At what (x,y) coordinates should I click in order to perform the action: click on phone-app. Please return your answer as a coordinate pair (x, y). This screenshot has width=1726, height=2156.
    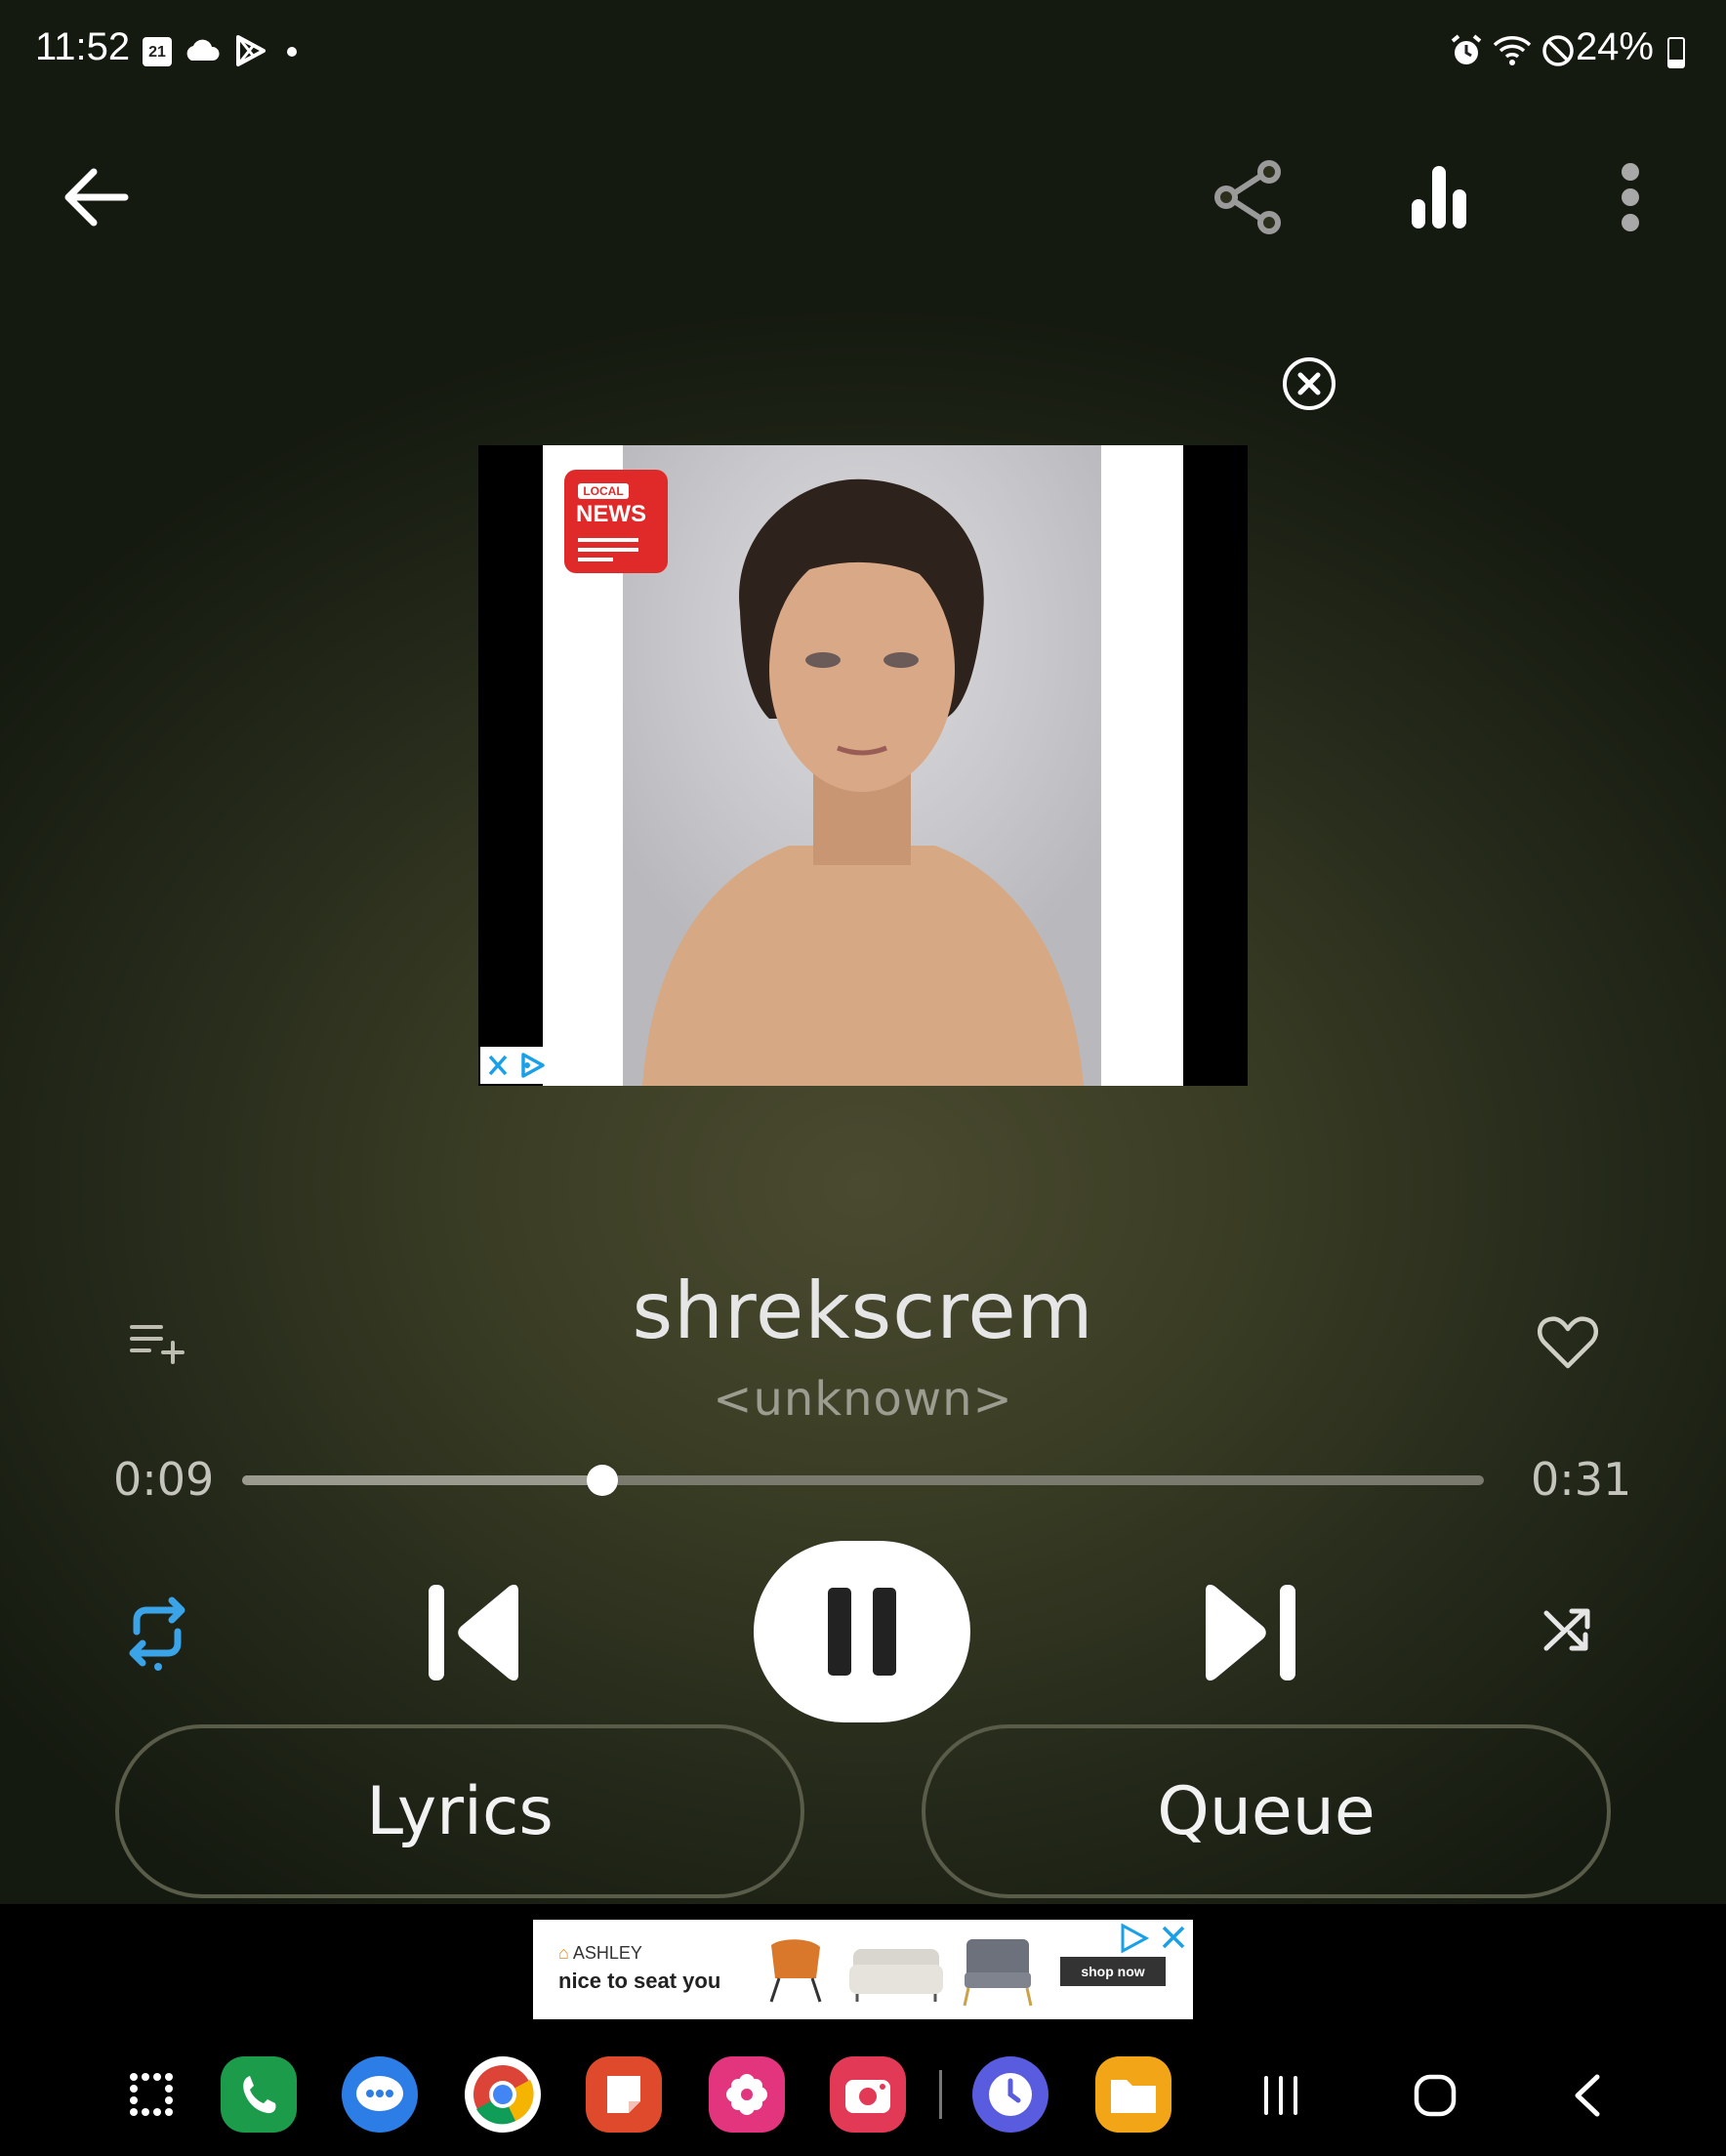
    Looking at the image, I should click on (259, 2094).